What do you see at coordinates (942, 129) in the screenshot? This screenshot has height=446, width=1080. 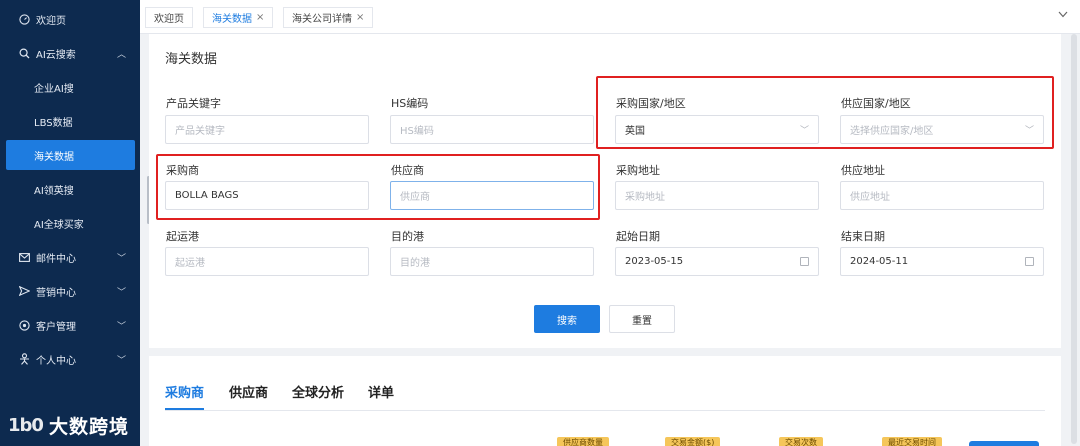 I see `supplier-country-select: 选择供应国家/地区 ﹀` at bounding box center [942, 129].